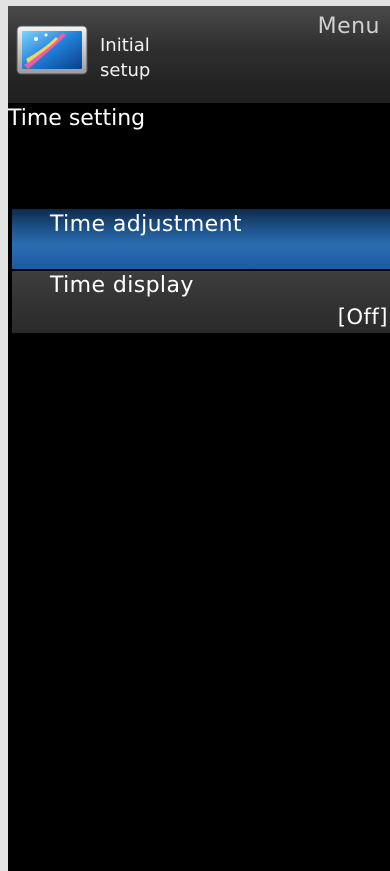  I want to click on header-label: Initial setup, so click(125, 58).